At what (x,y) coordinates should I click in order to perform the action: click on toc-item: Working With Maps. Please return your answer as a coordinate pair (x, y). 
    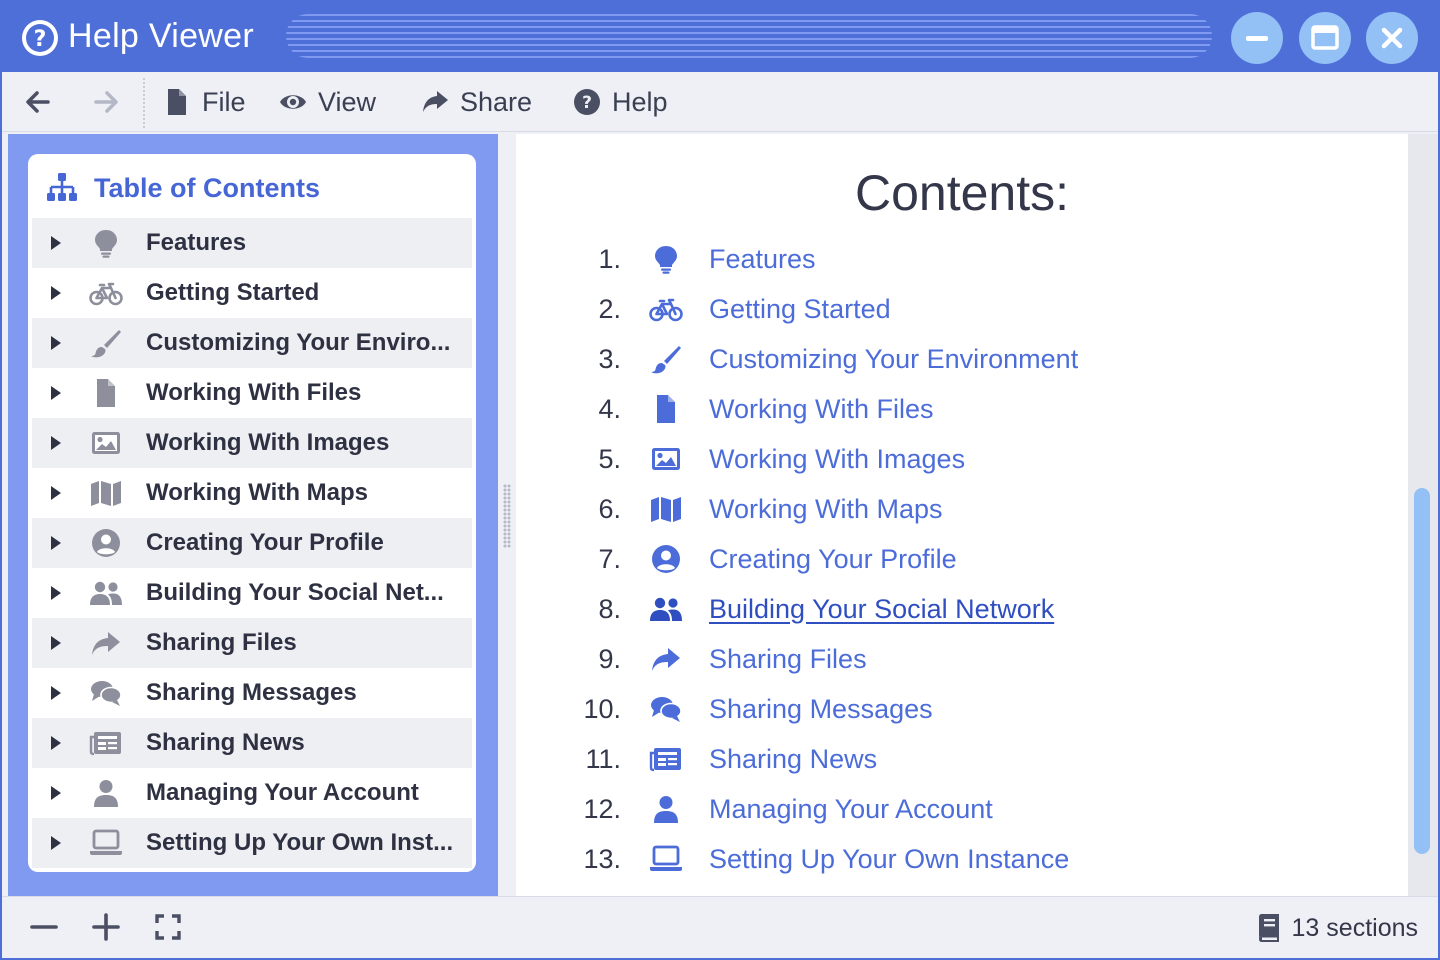
    Looking at the image, I should click on (252, 493).